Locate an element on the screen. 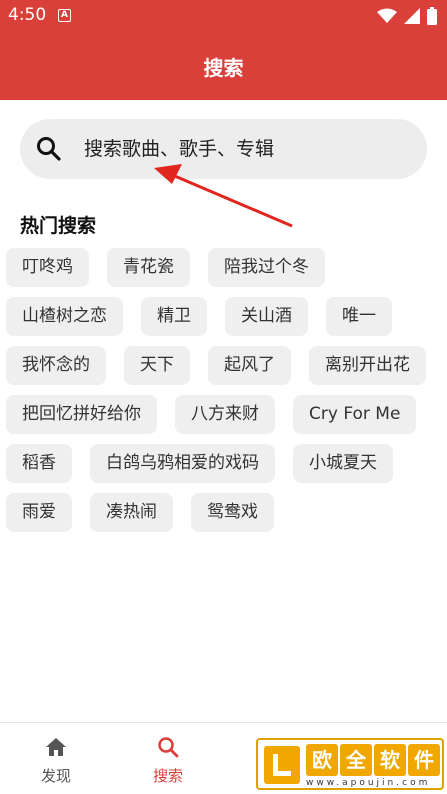 The height and width of the screenshot is (794, 447). home-icon is located at coordinates (56, 747).